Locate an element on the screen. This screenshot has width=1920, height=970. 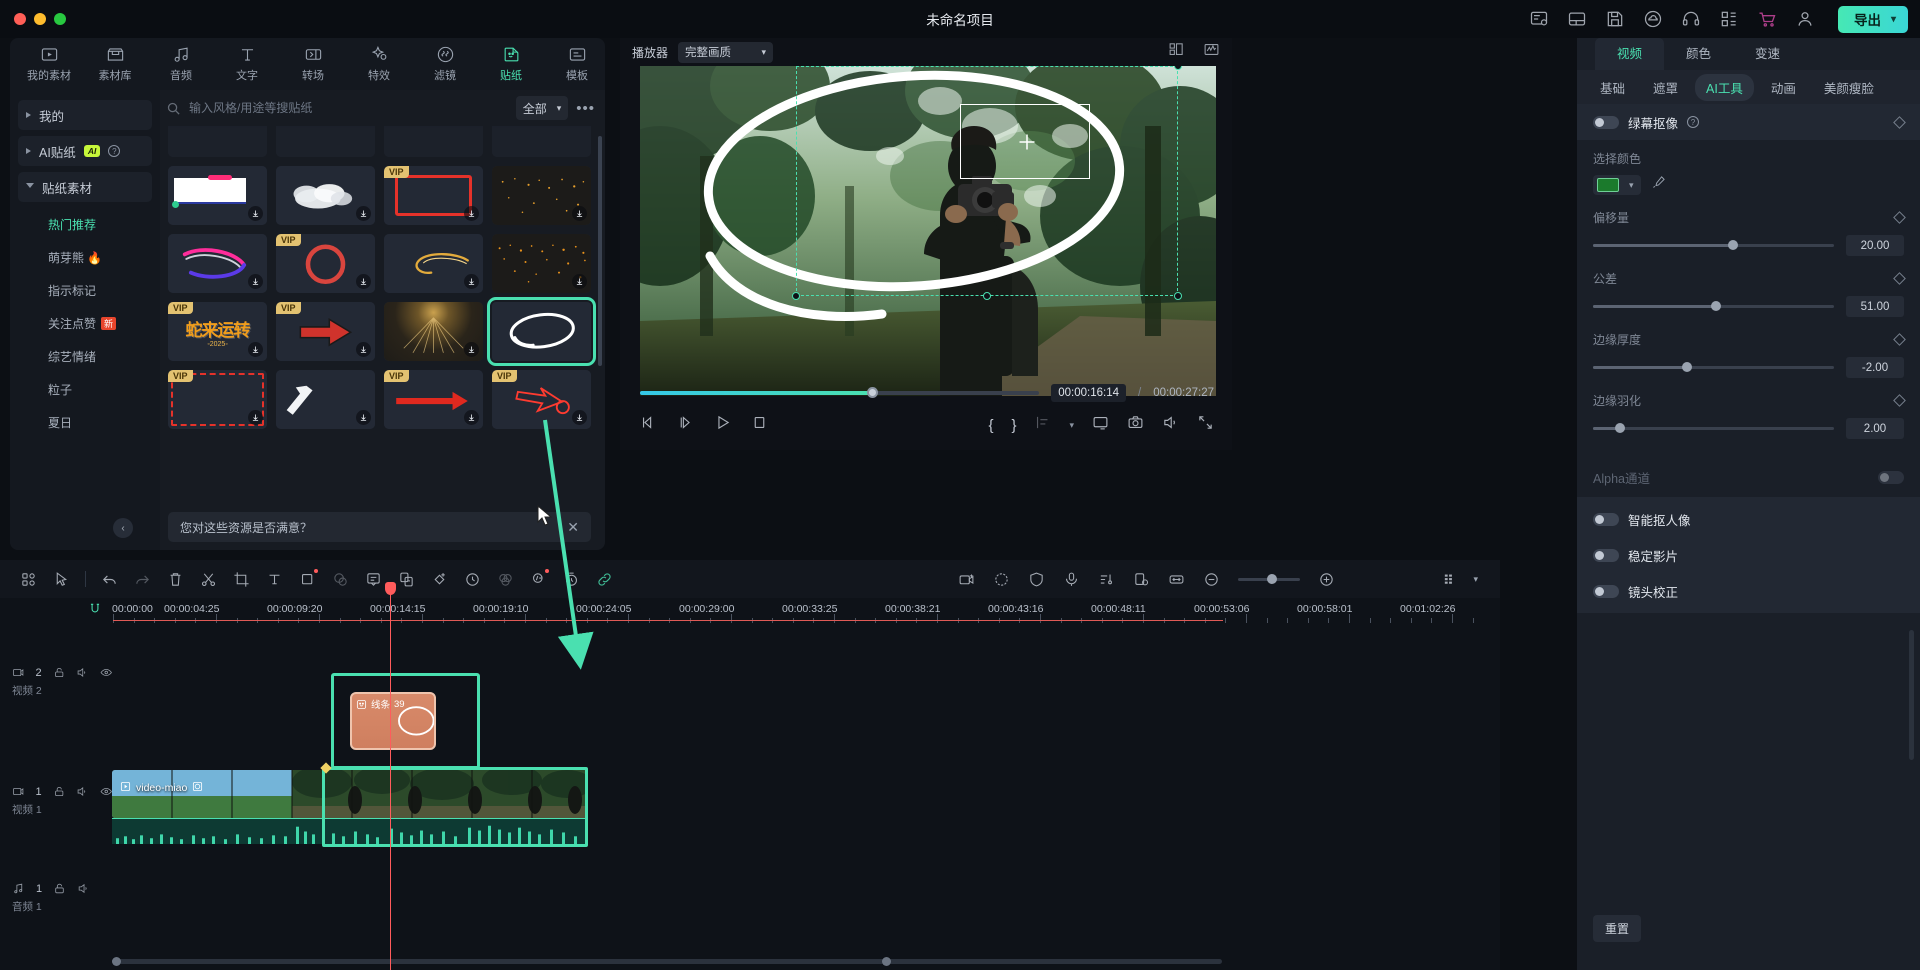
reset-button: 重置 is located at coordinates (1617, 928).